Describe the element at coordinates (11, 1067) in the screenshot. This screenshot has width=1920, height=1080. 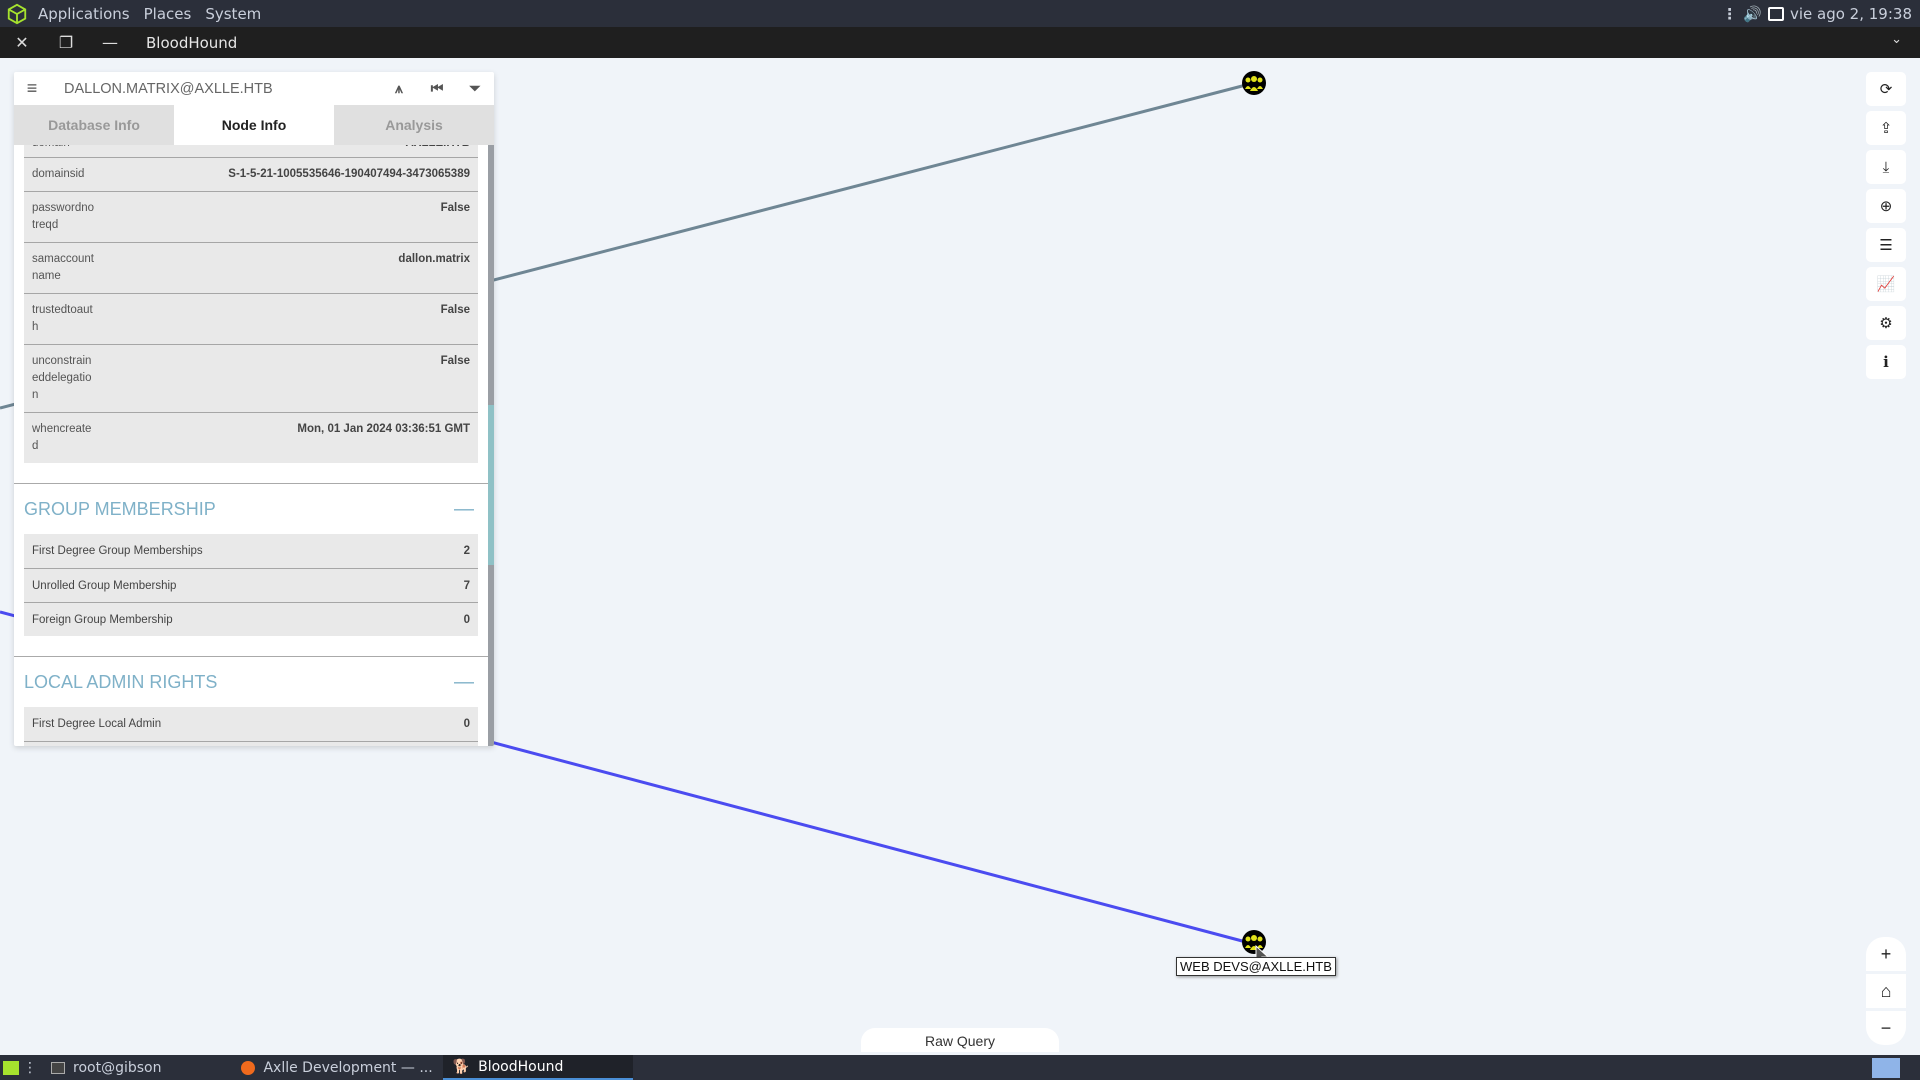
I see `show-desktop-icon` at that location.